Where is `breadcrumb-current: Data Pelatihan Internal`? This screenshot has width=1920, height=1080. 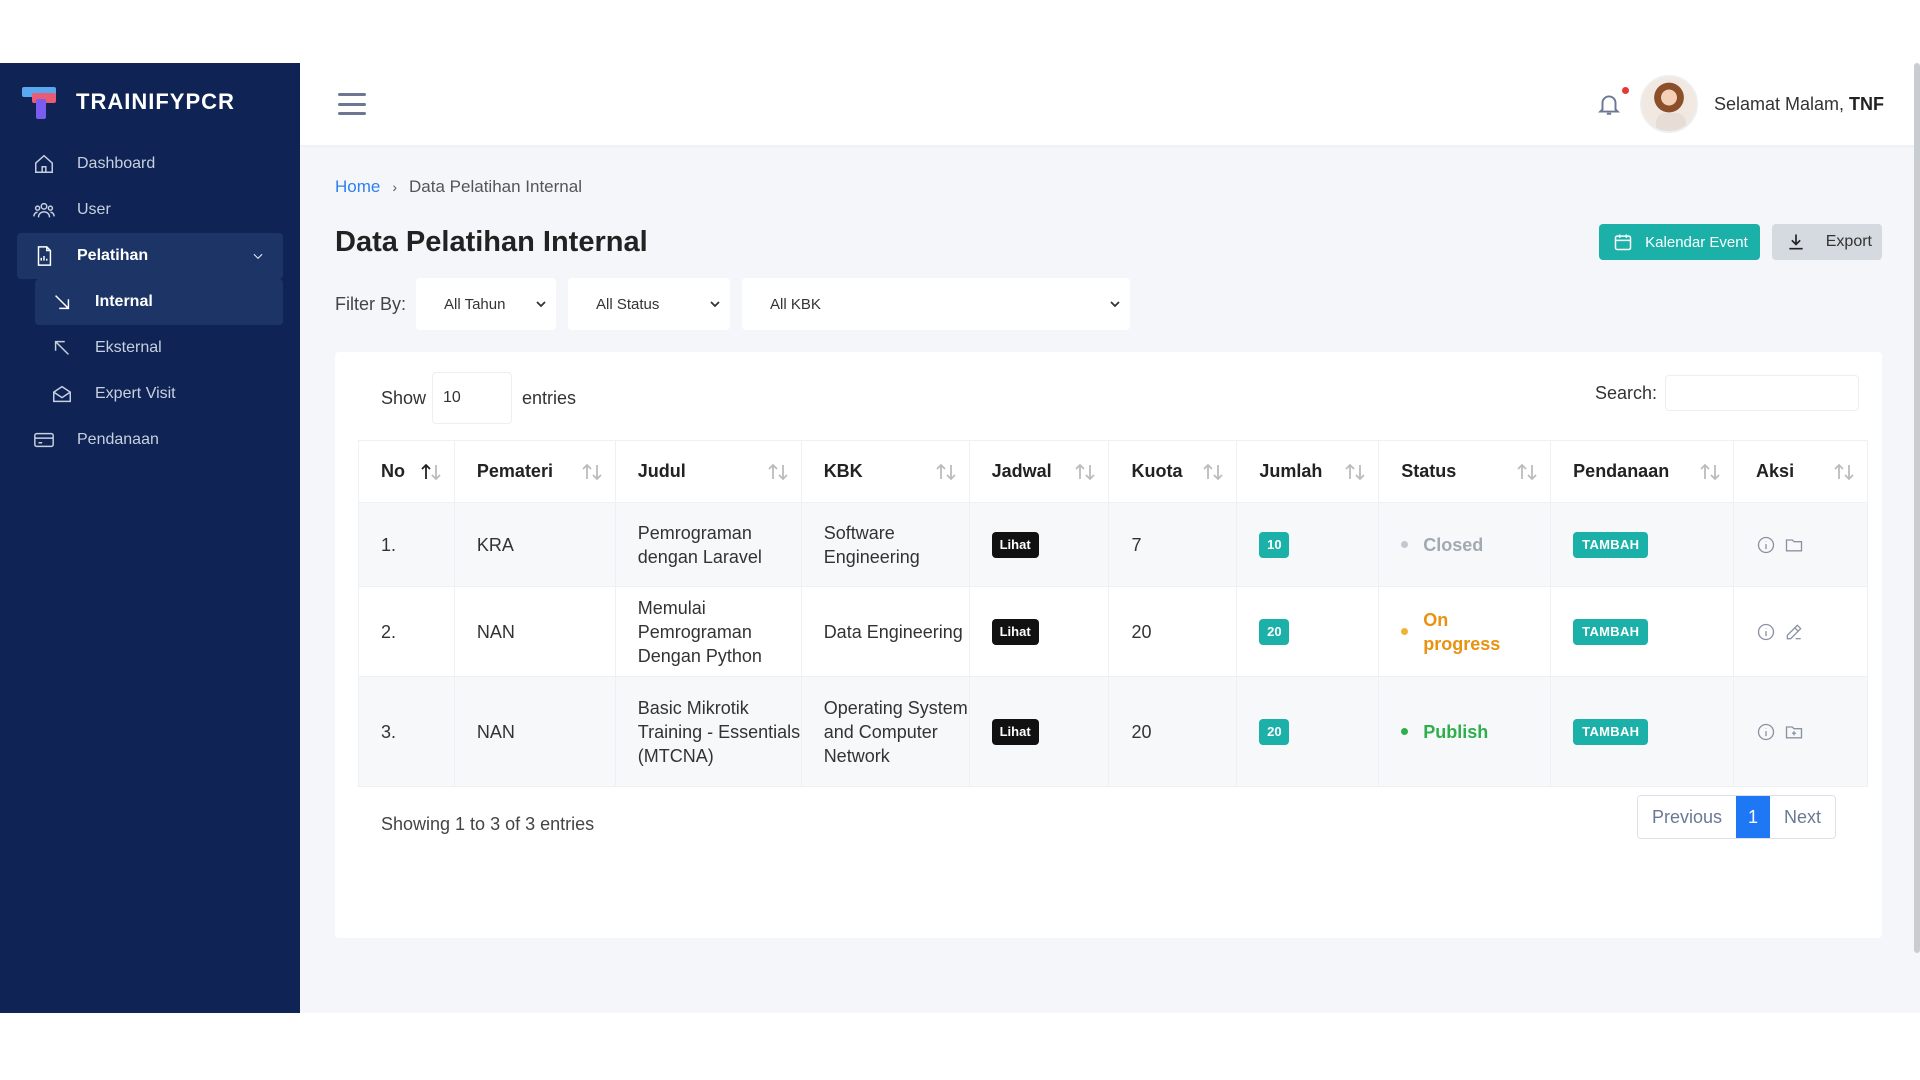 breadcrumb-current: Data Pelatihan Internal is located at coordinates (495, 186).